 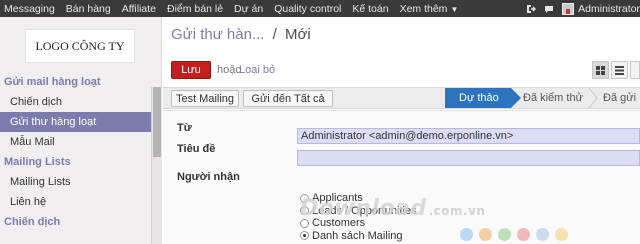 I want to click on form-view-icon, so click(x=635, y=70).